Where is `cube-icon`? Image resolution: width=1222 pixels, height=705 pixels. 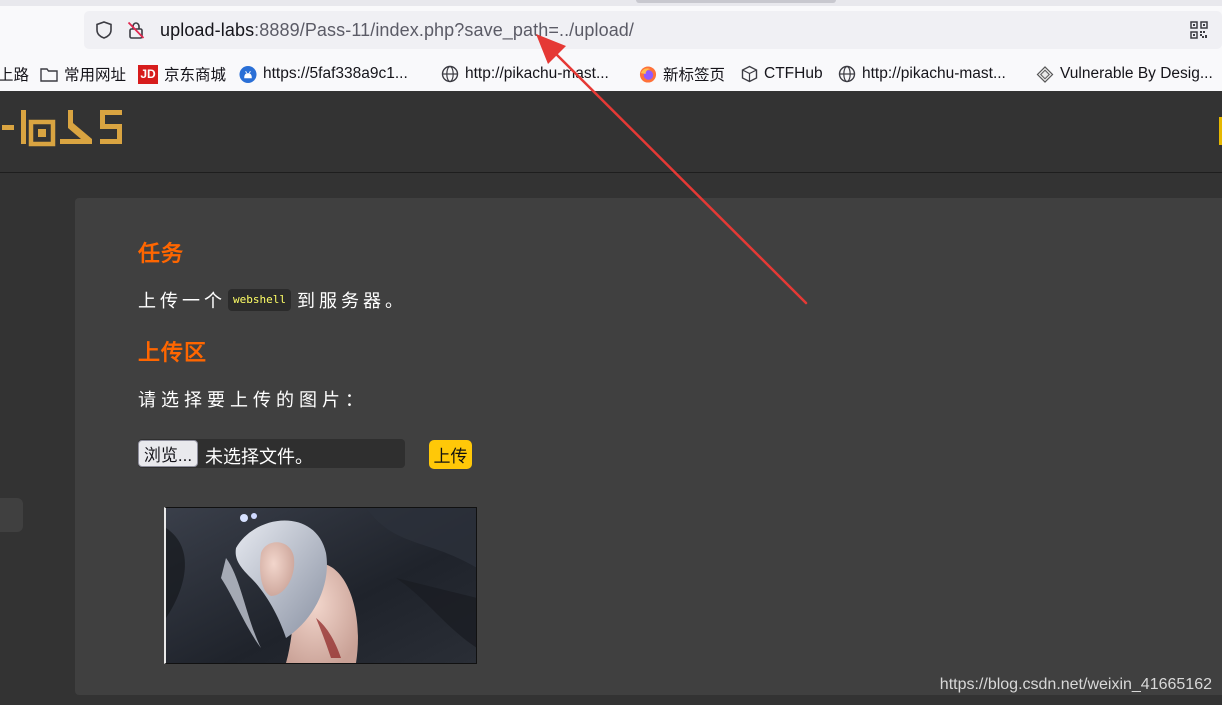 cube-icon is located at coordinates (749, 74).